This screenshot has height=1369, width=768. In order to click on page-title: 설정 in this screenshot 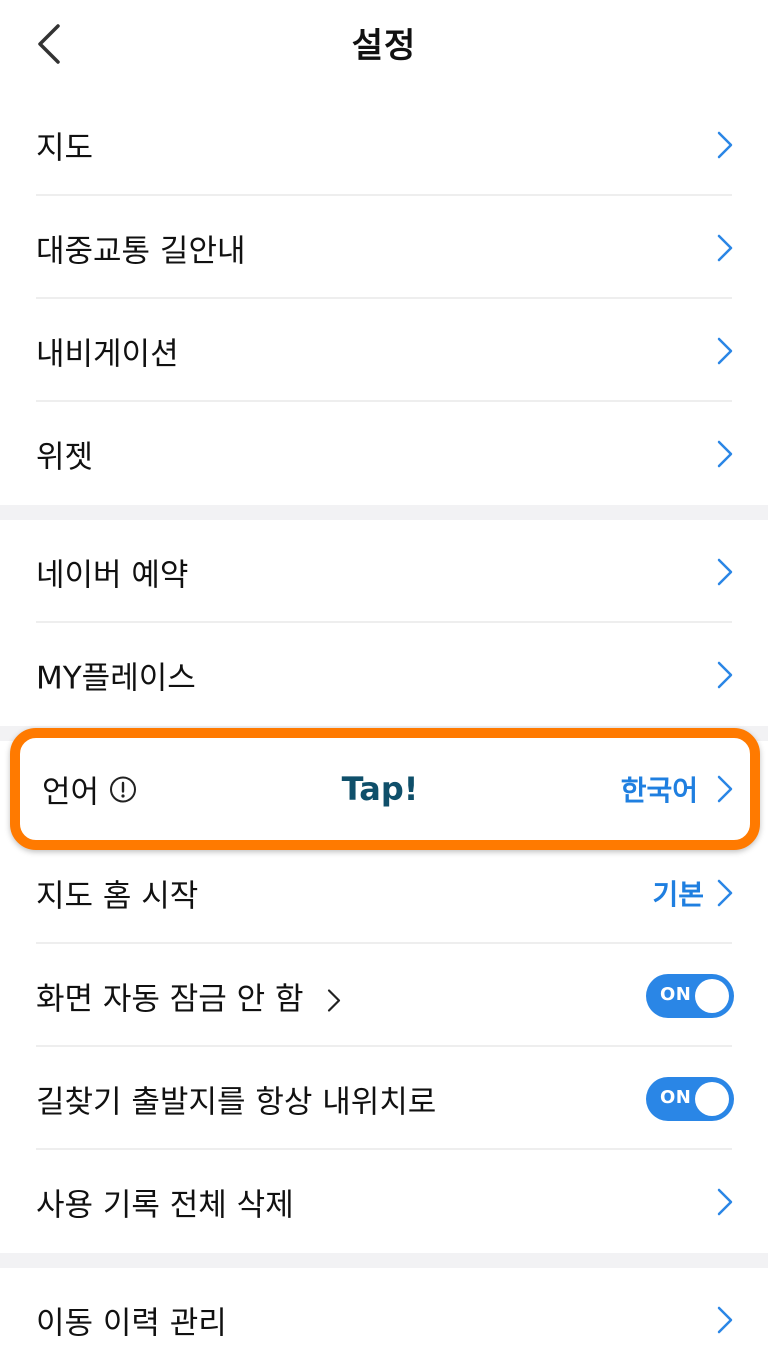, I will do `click(384, 46)`.